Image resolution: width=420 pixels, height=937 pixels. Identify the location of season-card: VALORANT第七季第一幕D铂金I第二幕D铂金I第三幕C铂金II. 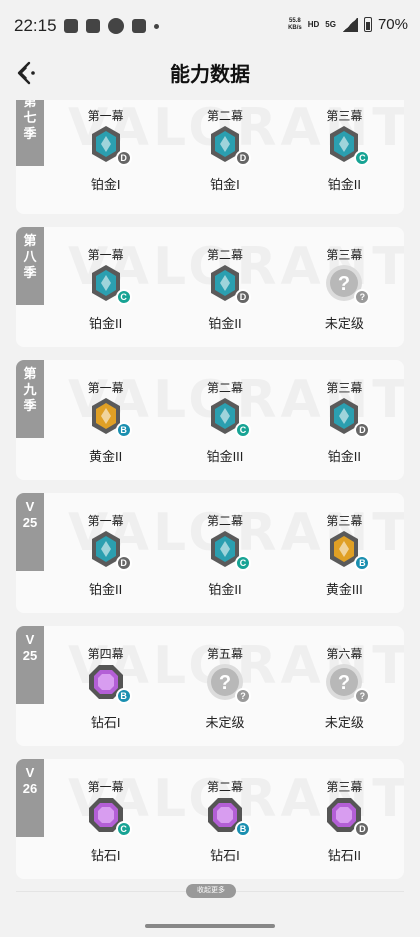
(210, 157).